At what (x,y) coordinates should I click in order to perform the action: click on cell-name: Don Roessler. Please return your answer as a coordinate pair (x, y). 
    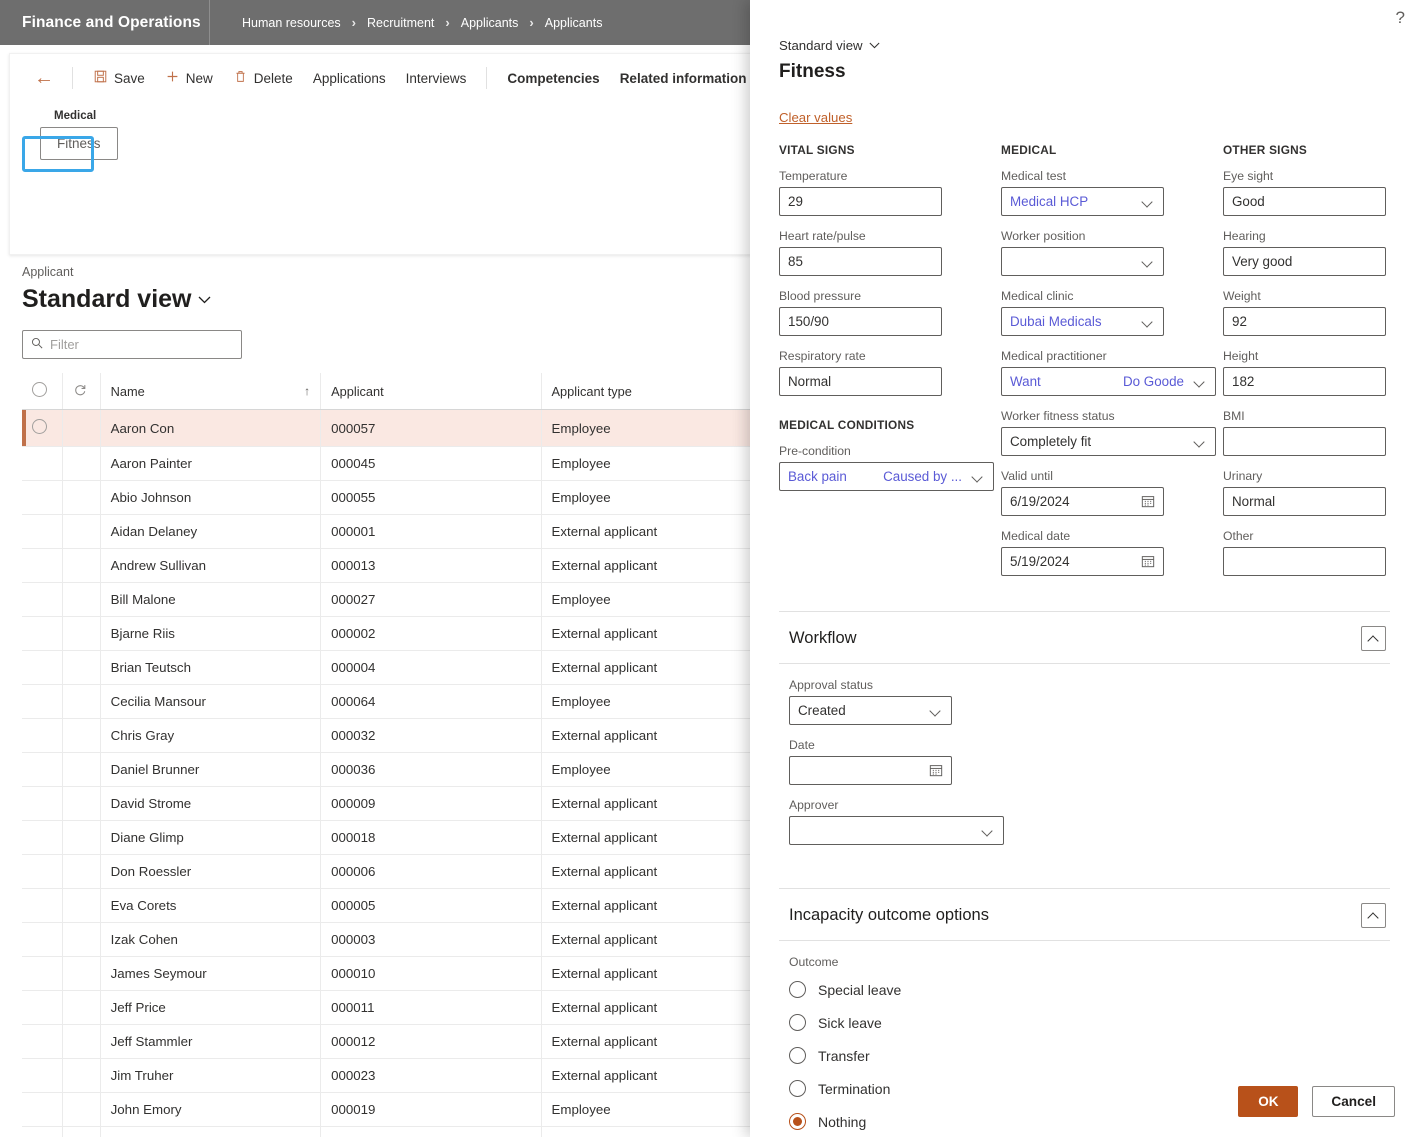
    Looking at the image, I should click on (211, 871).